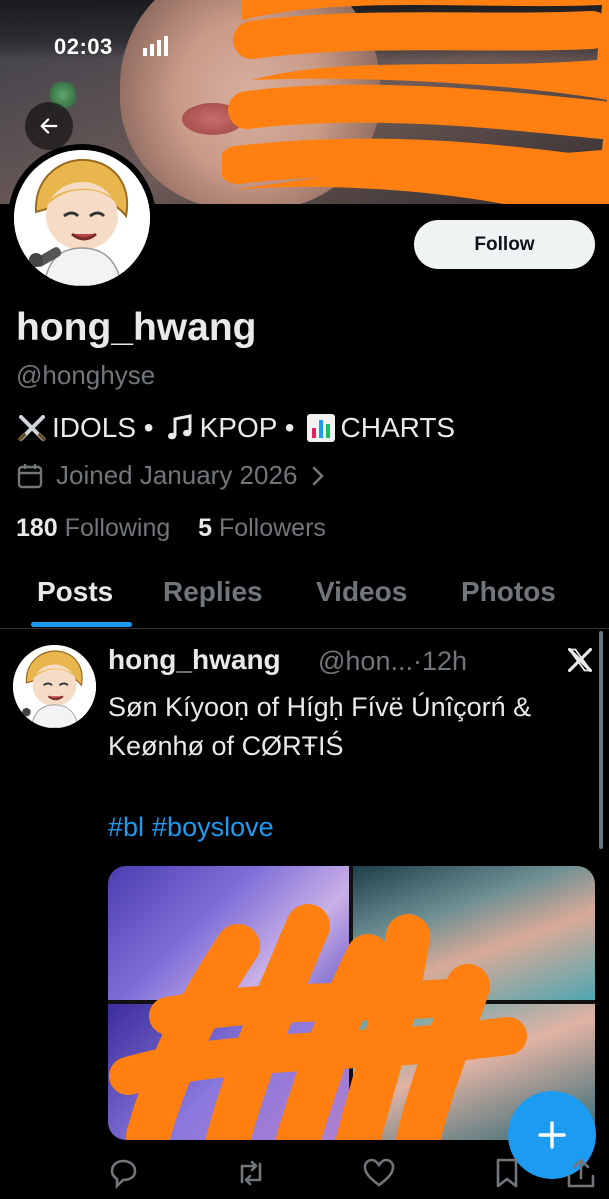 This screenshot has height=1199, width=609. Describe the element at coordinates (117, 528) in the screenshot. I see `following-label: Following` at that location.